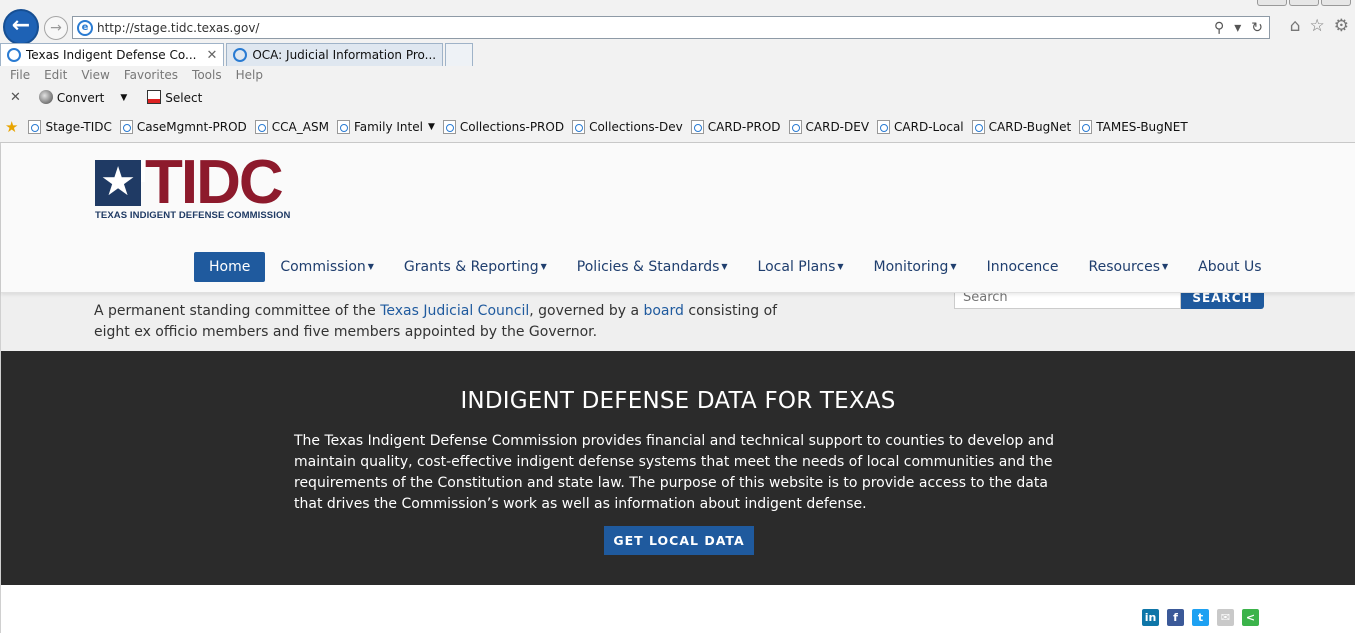  I want to click on favorite-cca-asm: CCA_ASM, so click(291, 127).